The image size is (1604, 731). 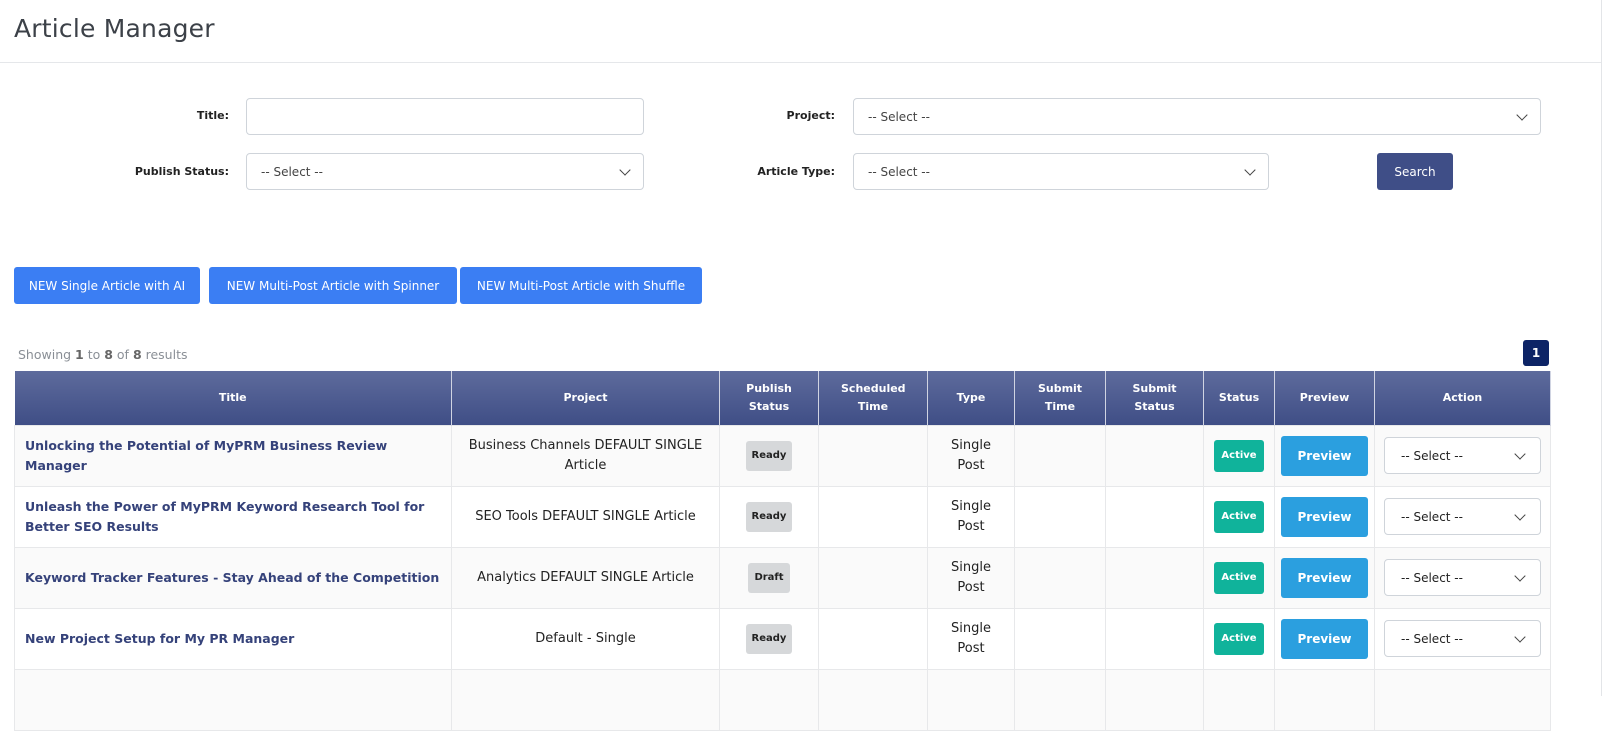 What do you see at coordinates (1154, 398) in the screenshot?
I see `column-header-submit-status: Submit Status` at bounding box center [1154, 398].